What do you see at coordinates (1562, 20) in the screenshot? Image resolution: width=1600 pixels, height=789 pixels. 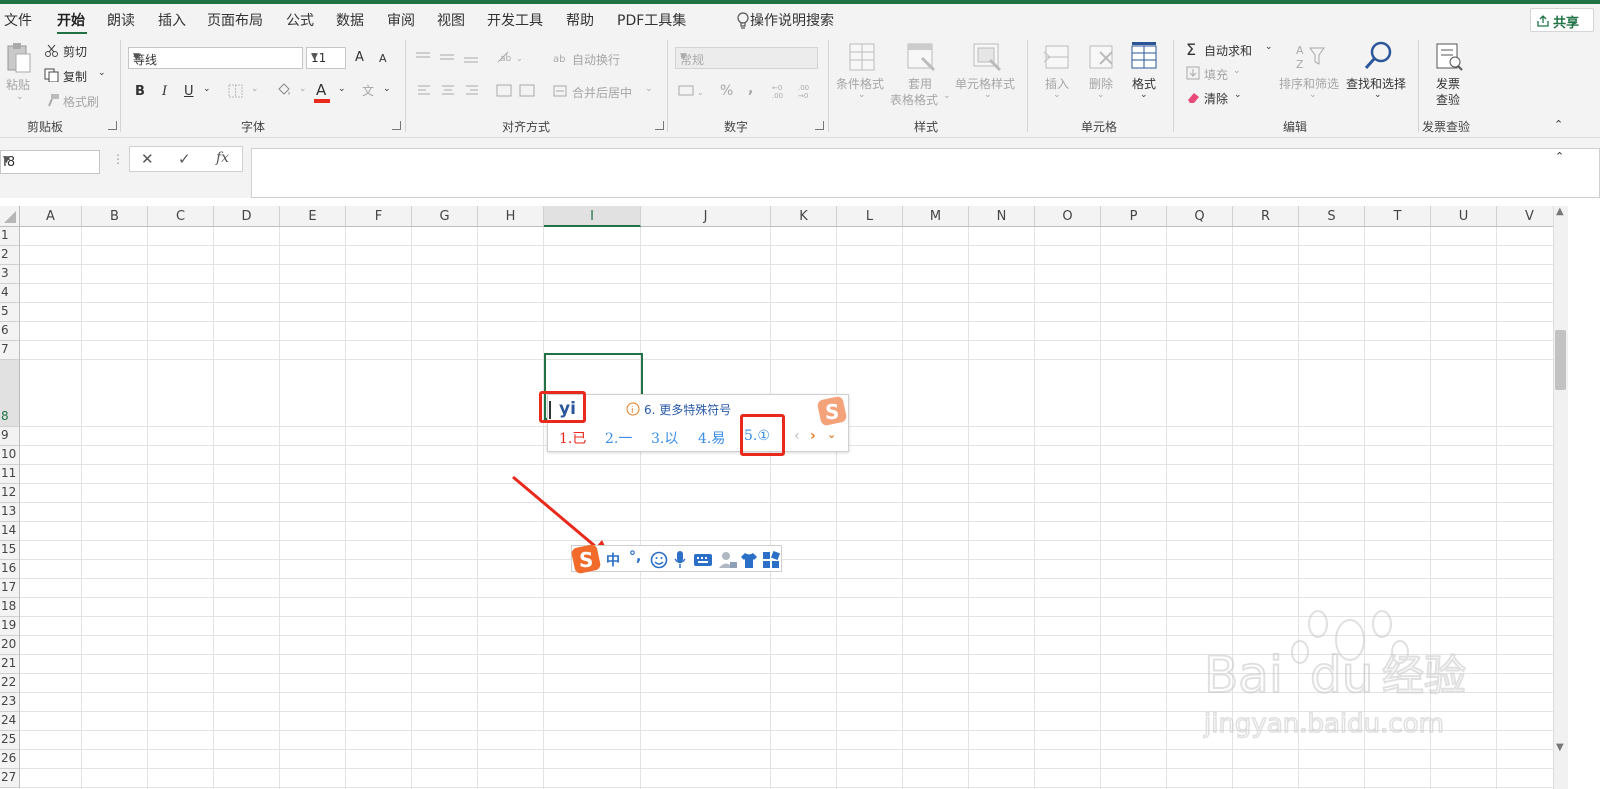 I see `share-button: 共享` at bounding box center [1562, 20].